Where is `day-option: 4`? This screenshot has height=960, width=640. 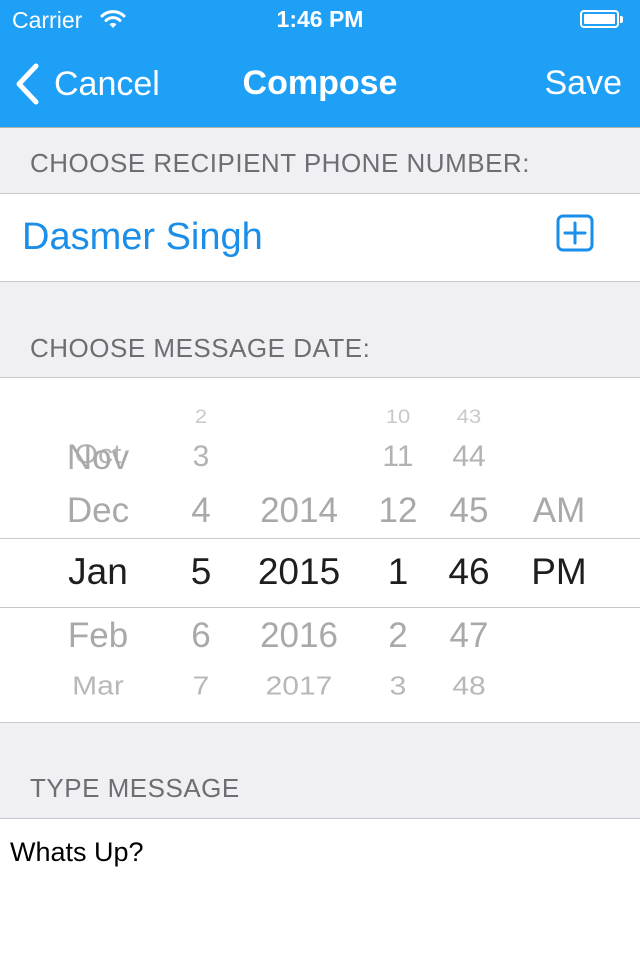 day-option: 4 is located at coordinates (201, 511).